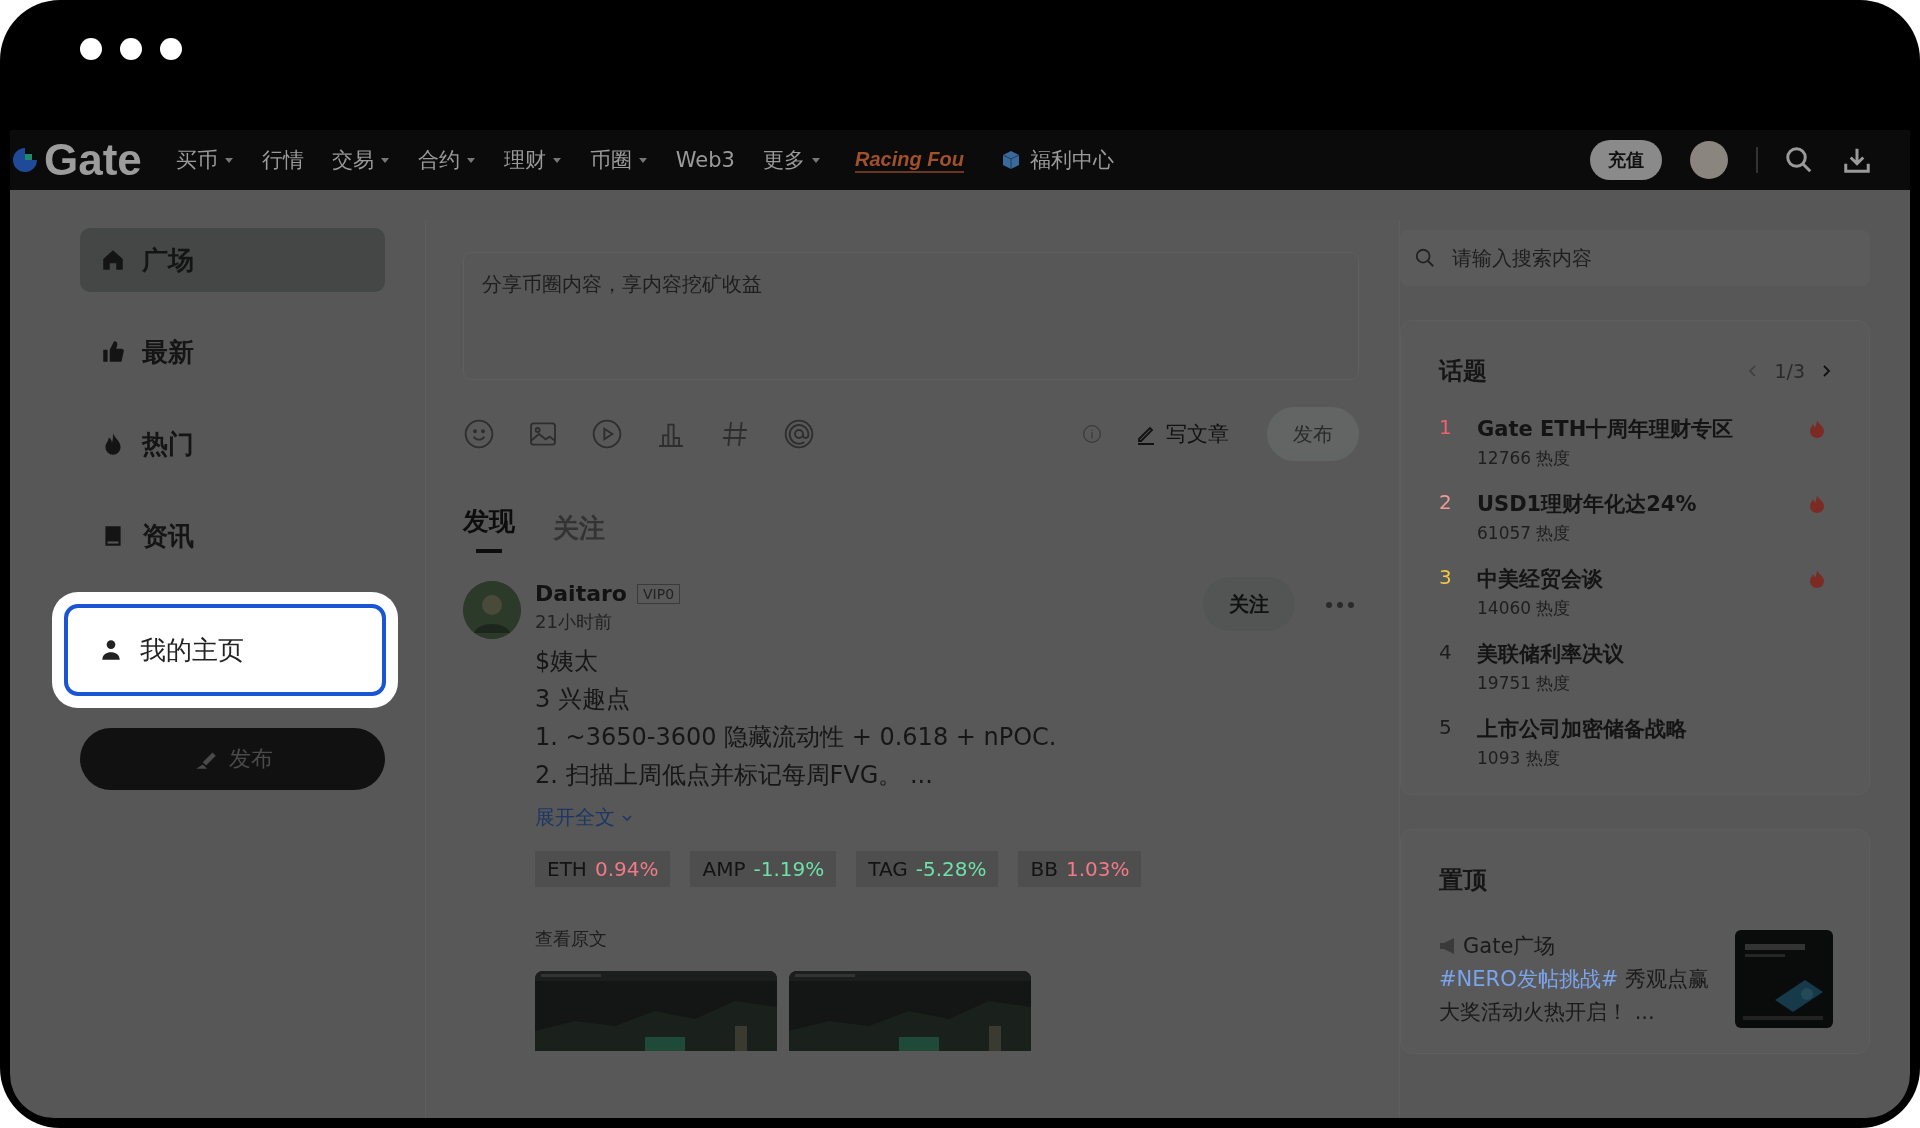 This screenshot has height=1128, width=1920. What do you see at coordinates (489, 551) in the screenshot?
I see `tab-underline` at bounding box center [489, 551].